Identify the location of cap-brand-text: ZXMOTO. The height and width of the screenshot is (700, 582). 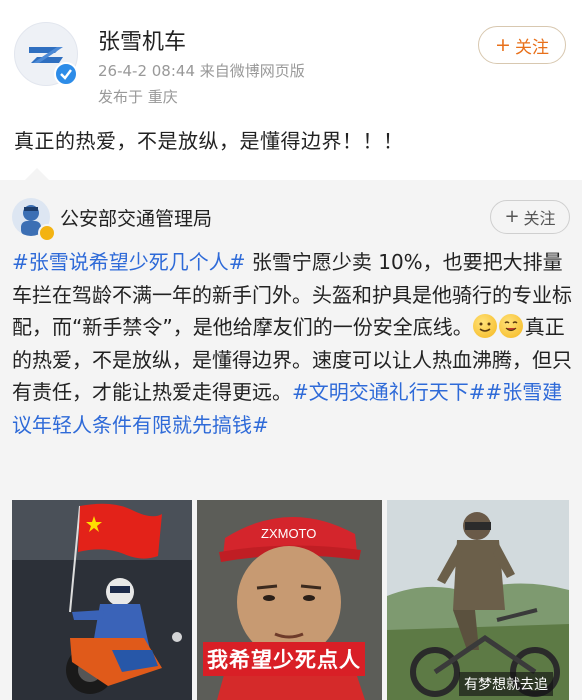
(288, 533).